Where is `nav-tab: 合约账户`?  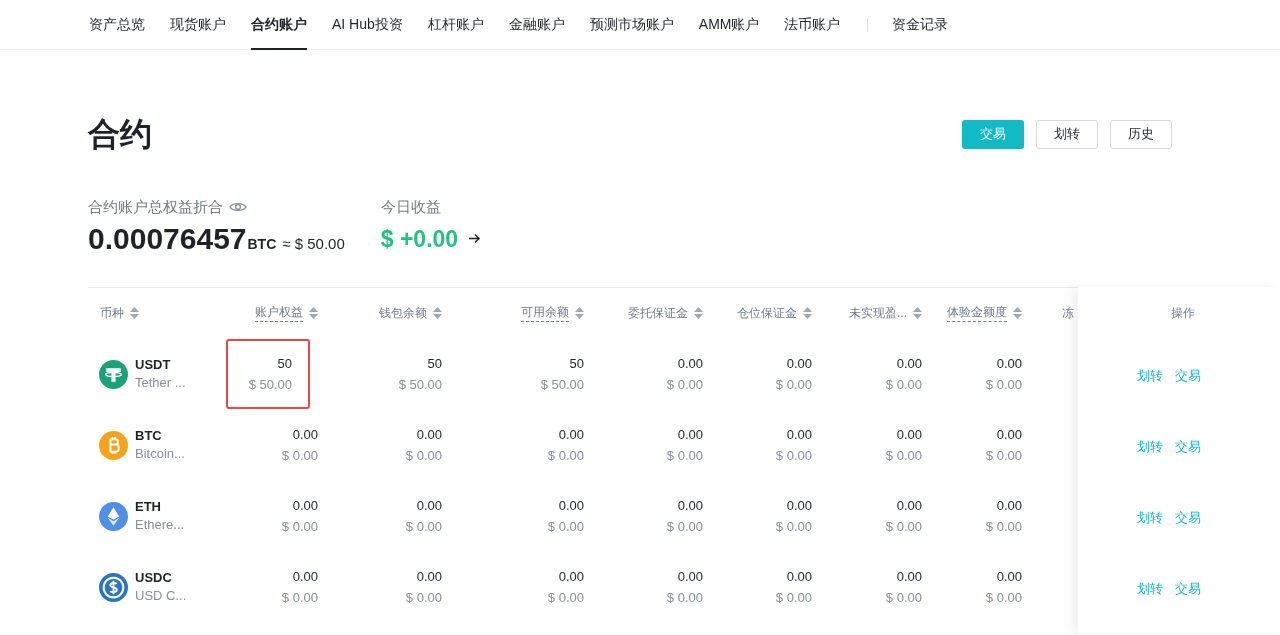
nav-tab: 合约账户 is located at coordinates (279, 25).